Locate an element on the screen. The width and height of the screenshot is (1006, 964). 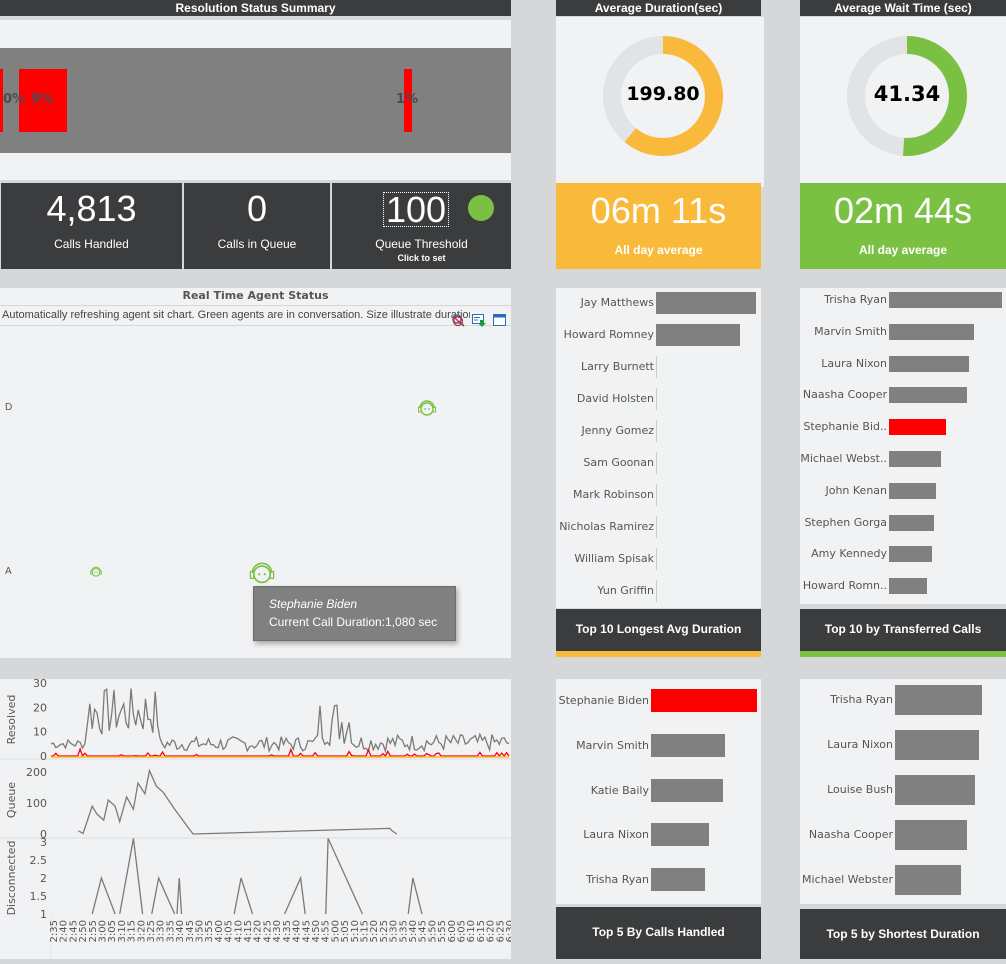
bar-row: Stephen Gorga is located at coordinates (903, 522).